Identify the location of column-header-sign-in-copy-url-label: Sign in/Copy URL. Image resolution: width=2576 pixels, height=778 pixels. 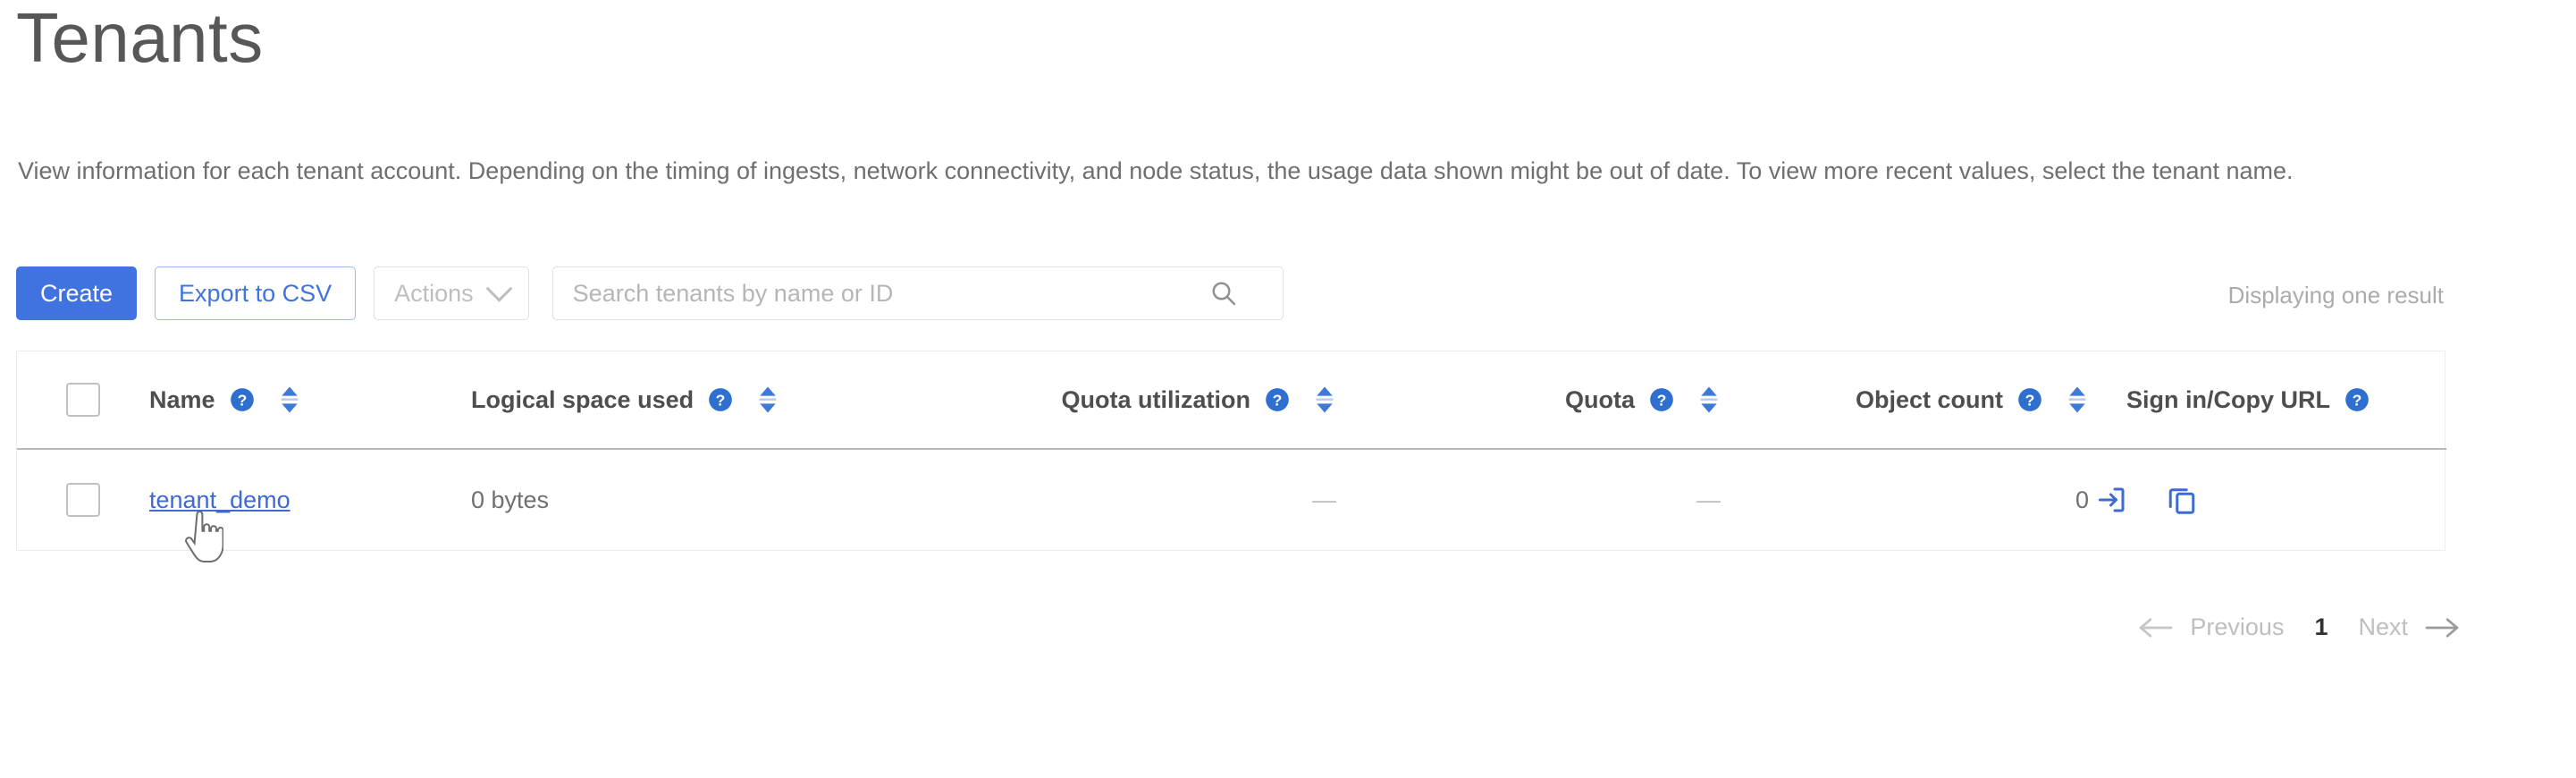
(2228, 399).